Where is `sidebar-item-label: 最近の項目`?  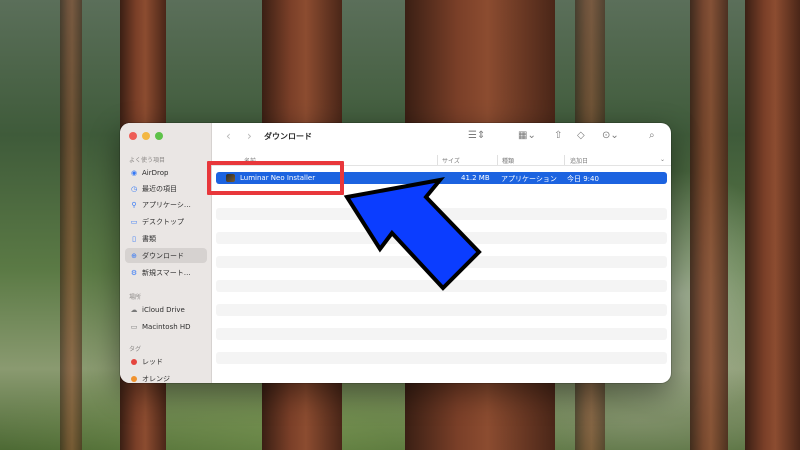 sidebar-item-label: 最近の項目 is located at coordinates (159, 188).